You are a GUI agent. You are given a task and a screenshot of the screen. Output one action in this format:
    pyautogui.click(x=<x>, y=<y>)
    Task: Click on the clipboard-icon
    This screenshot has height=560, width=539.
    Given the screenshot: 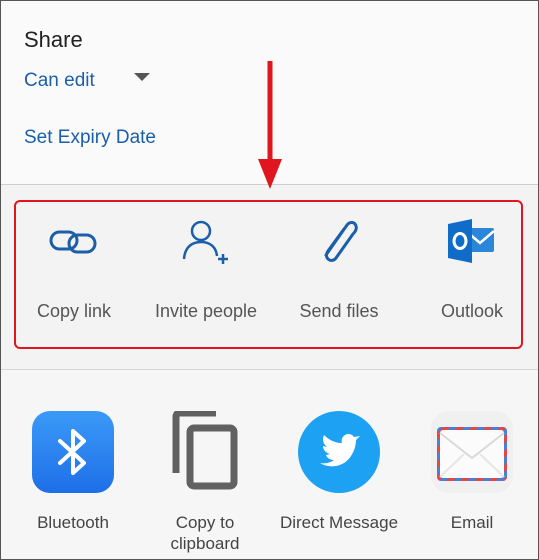 What is the action you would take?
    pyautogui.click(x=205, y=451)
    